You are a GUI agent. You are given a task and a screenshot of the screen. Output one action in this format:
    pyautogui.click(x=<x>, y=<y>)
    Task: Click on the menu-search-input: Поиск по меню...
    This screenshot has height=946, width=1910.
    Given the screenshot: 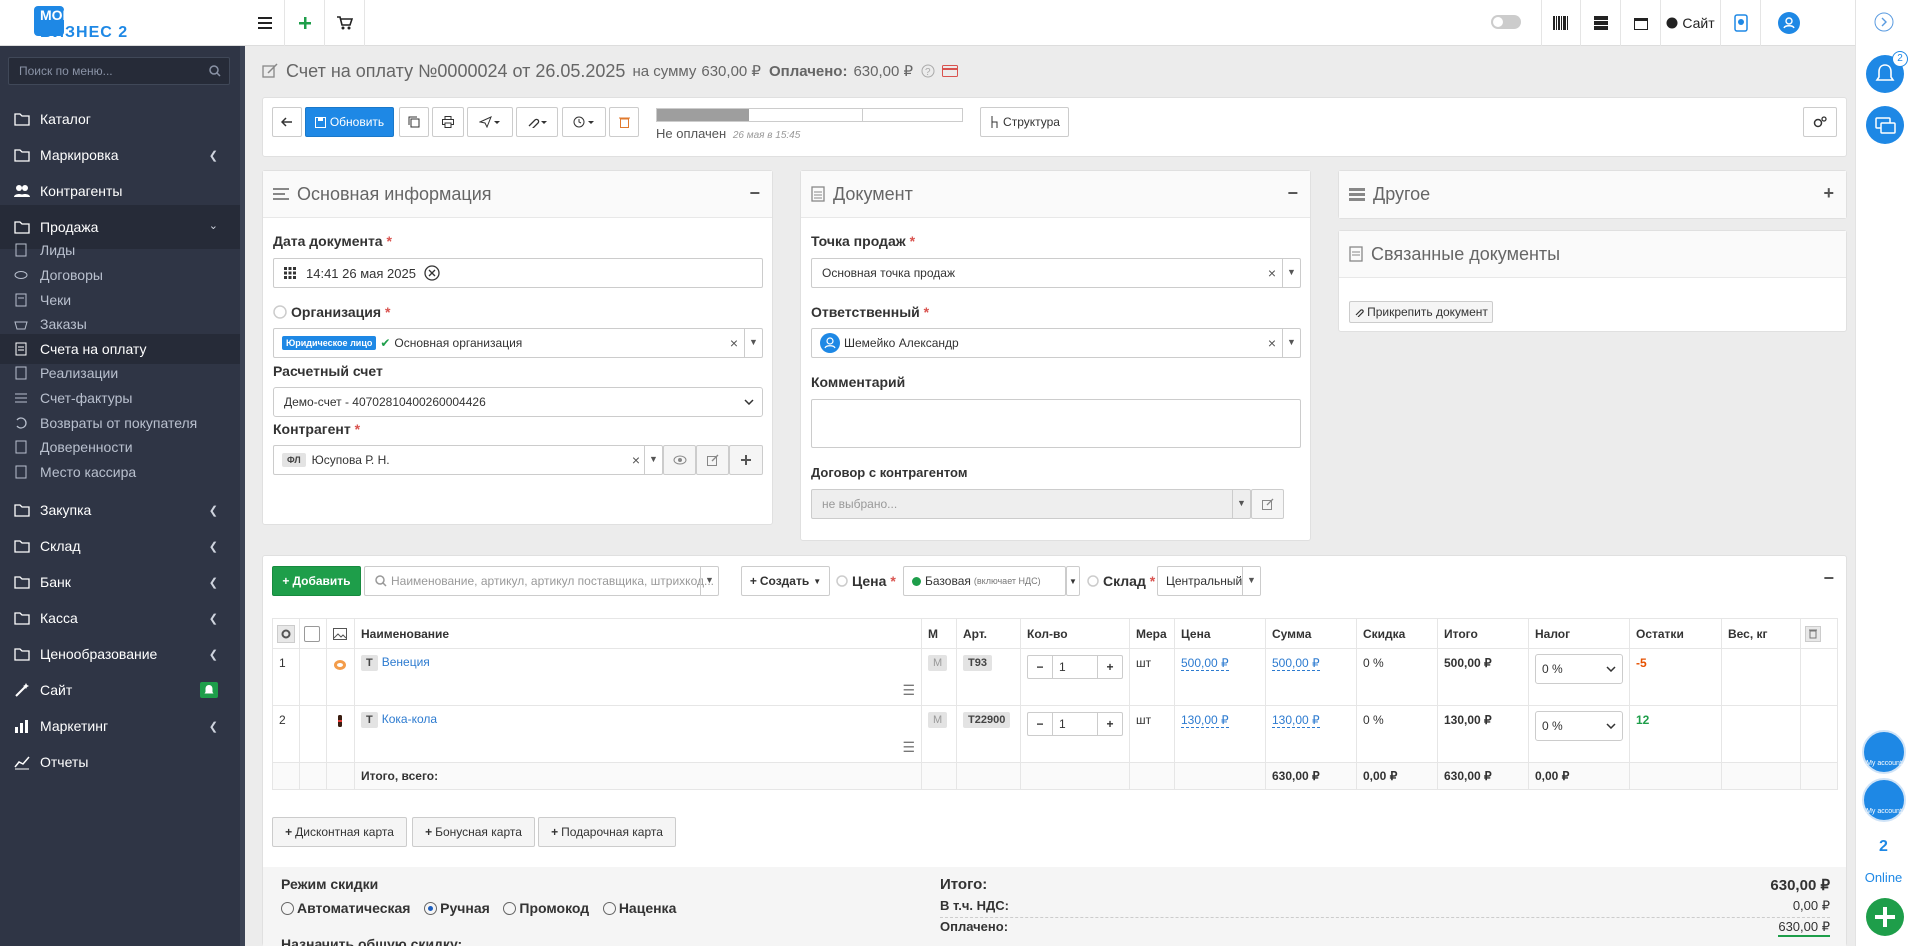 What is the action you would take?
    pyautogui.click(x=119, y=71)
    